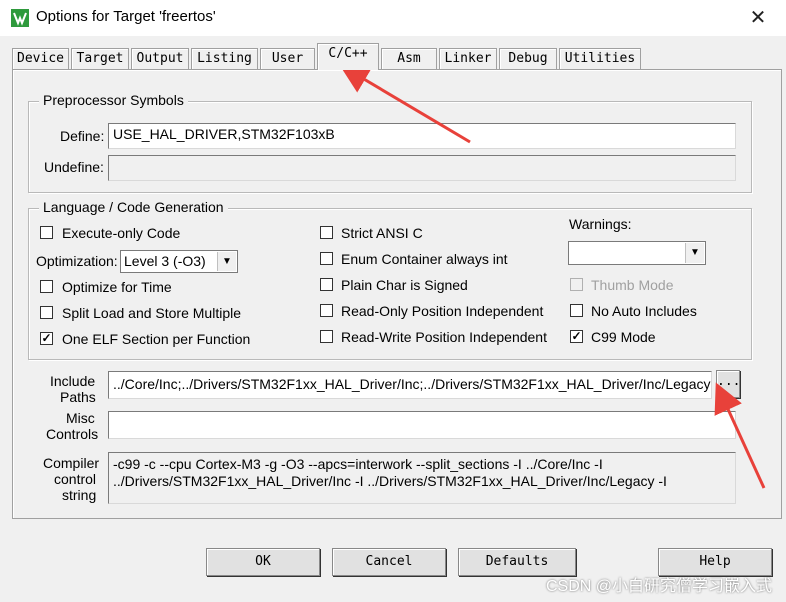 This screenshot has height=602, width=786. What do you see at coordinates (405, 104) in the screenshot?
I see `annotation-arrow-tab` at bounding box center [405, 104].